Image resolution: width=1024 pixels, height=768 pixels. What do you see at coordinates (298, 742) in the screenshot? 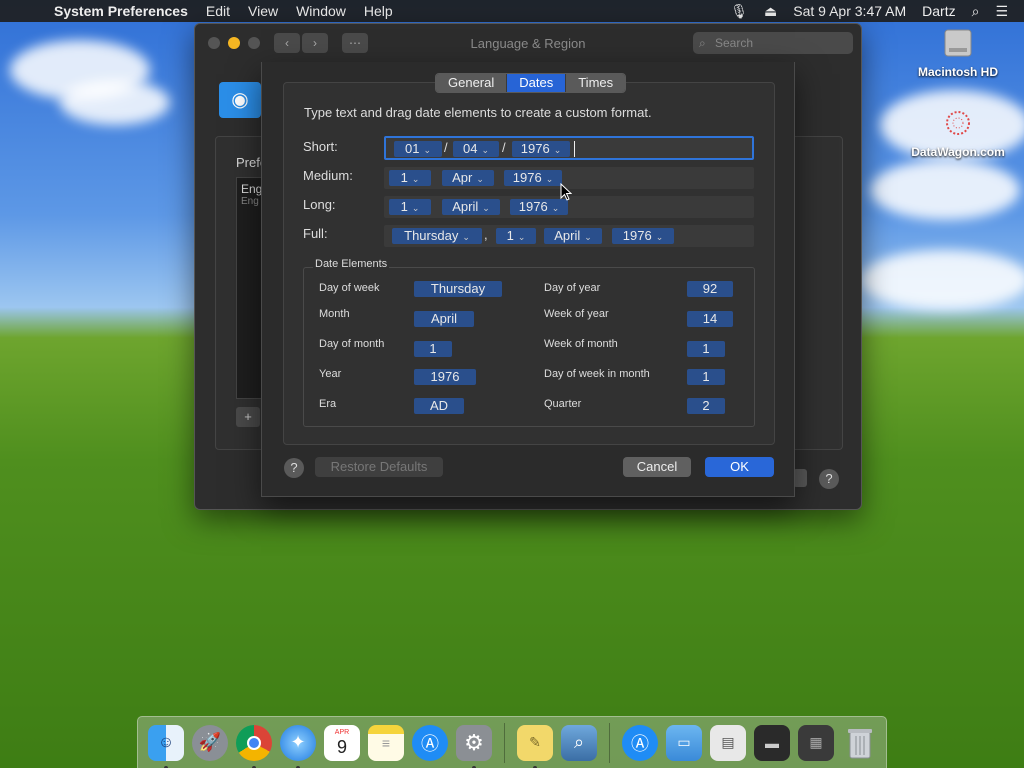
I see `compass-icon: ✦` at bounding box center [298, 742].